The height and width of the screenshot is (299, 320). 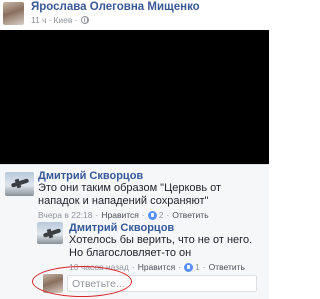 What do you see at coordinates (13, 13) in the screenshot?
I see `author-avatar` at bounding box center [13, 13].